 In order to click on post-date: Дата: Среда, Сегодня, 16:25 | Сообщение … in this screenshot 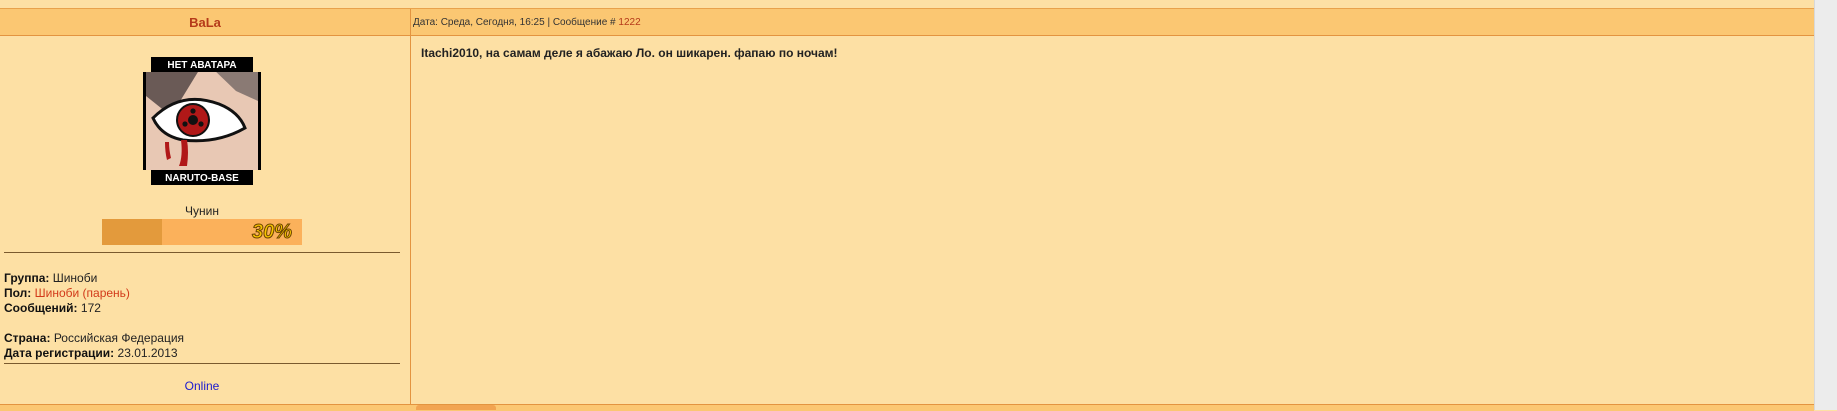, I will do `click(516, 22)`.